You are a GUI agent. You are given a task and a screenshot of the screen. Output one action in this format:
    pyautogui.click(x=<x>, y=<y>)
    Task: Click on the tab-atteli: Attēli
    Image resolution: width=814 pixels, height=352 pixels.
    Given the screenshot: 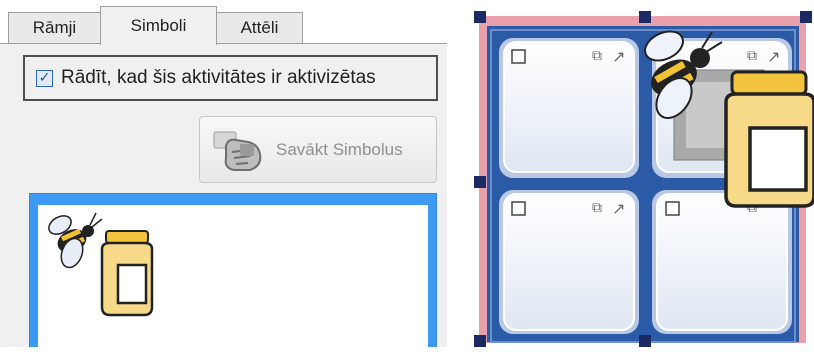 What is the action you would take?
    pyautogui.click(x=259, y=27)
    